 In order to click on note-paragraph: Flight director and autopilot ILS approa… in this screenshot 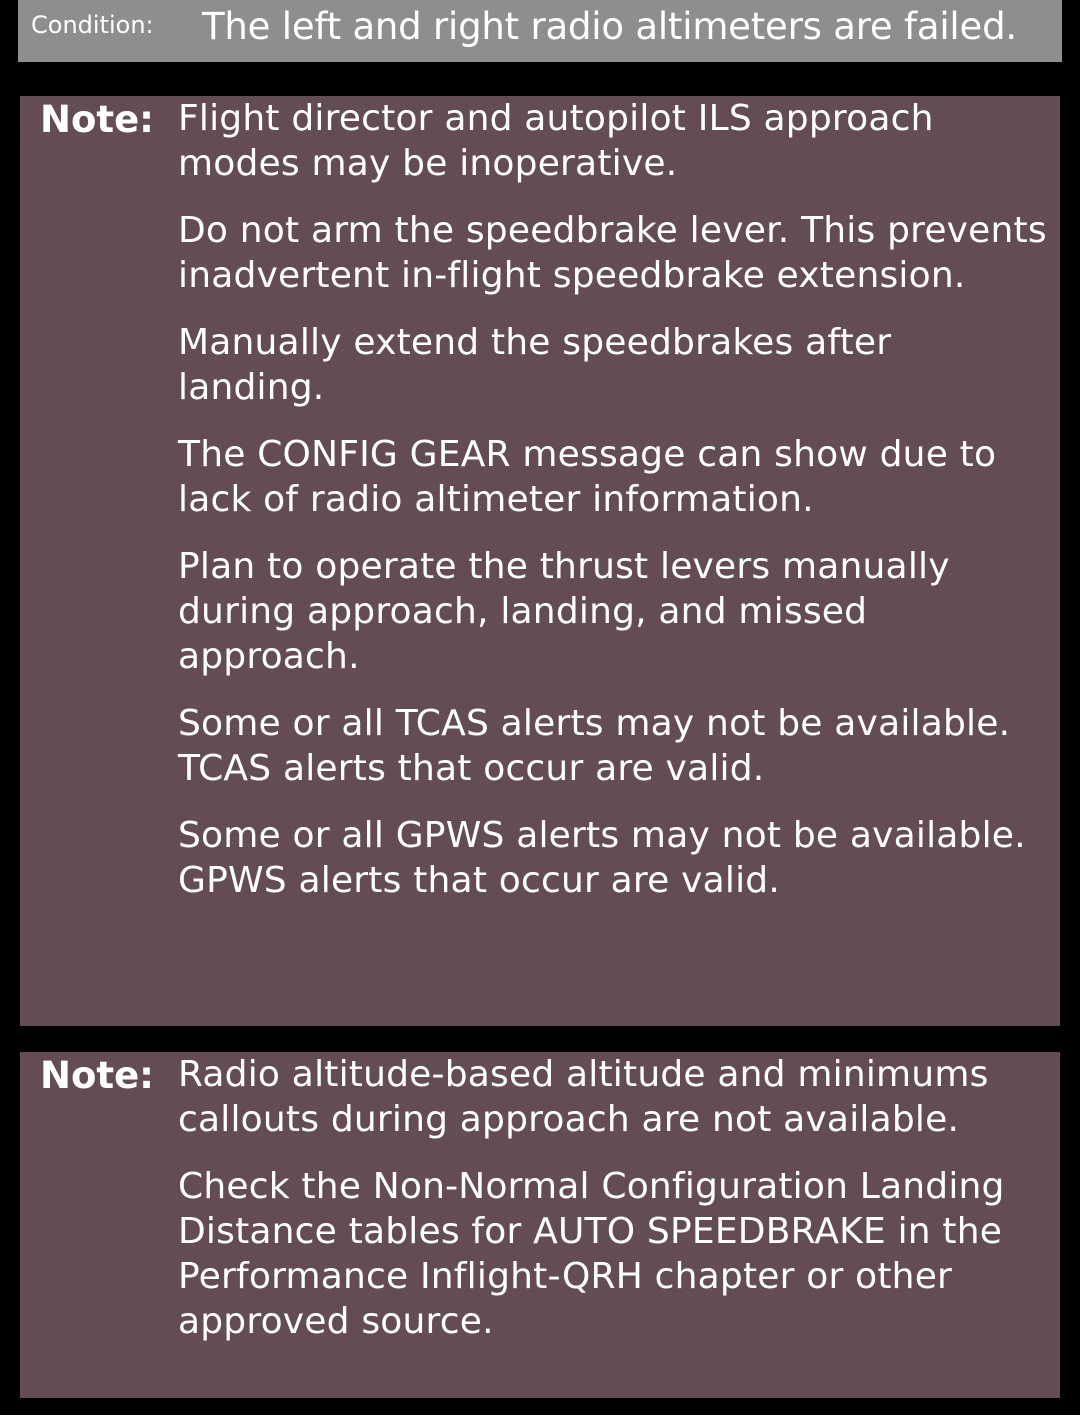, I will do `click(556, 141)`.